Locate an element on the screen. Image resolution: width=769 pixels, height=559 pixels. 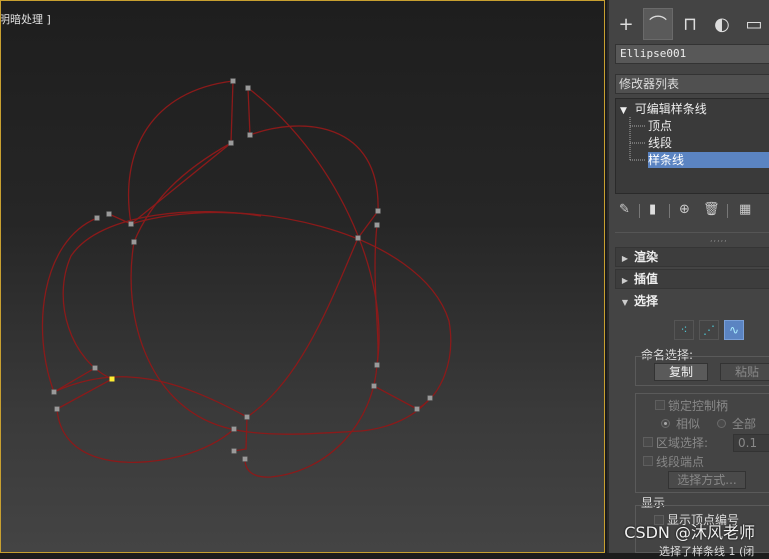
area-select-label: 区域选择: is located at coordinates (682, 443).